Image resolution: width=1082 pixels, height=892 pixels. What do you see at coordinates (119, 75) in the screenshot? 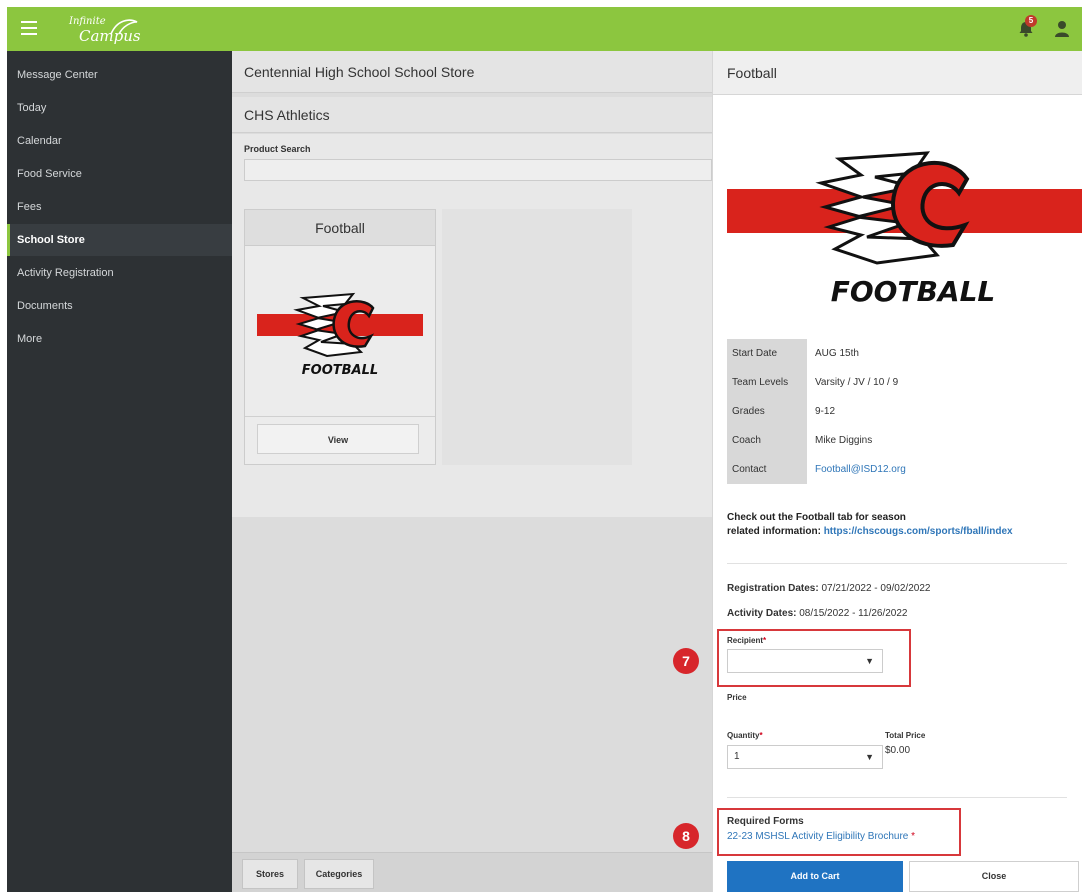
I see `sidebar-item-message-center: Message Center` at bounding box center [119, 75].